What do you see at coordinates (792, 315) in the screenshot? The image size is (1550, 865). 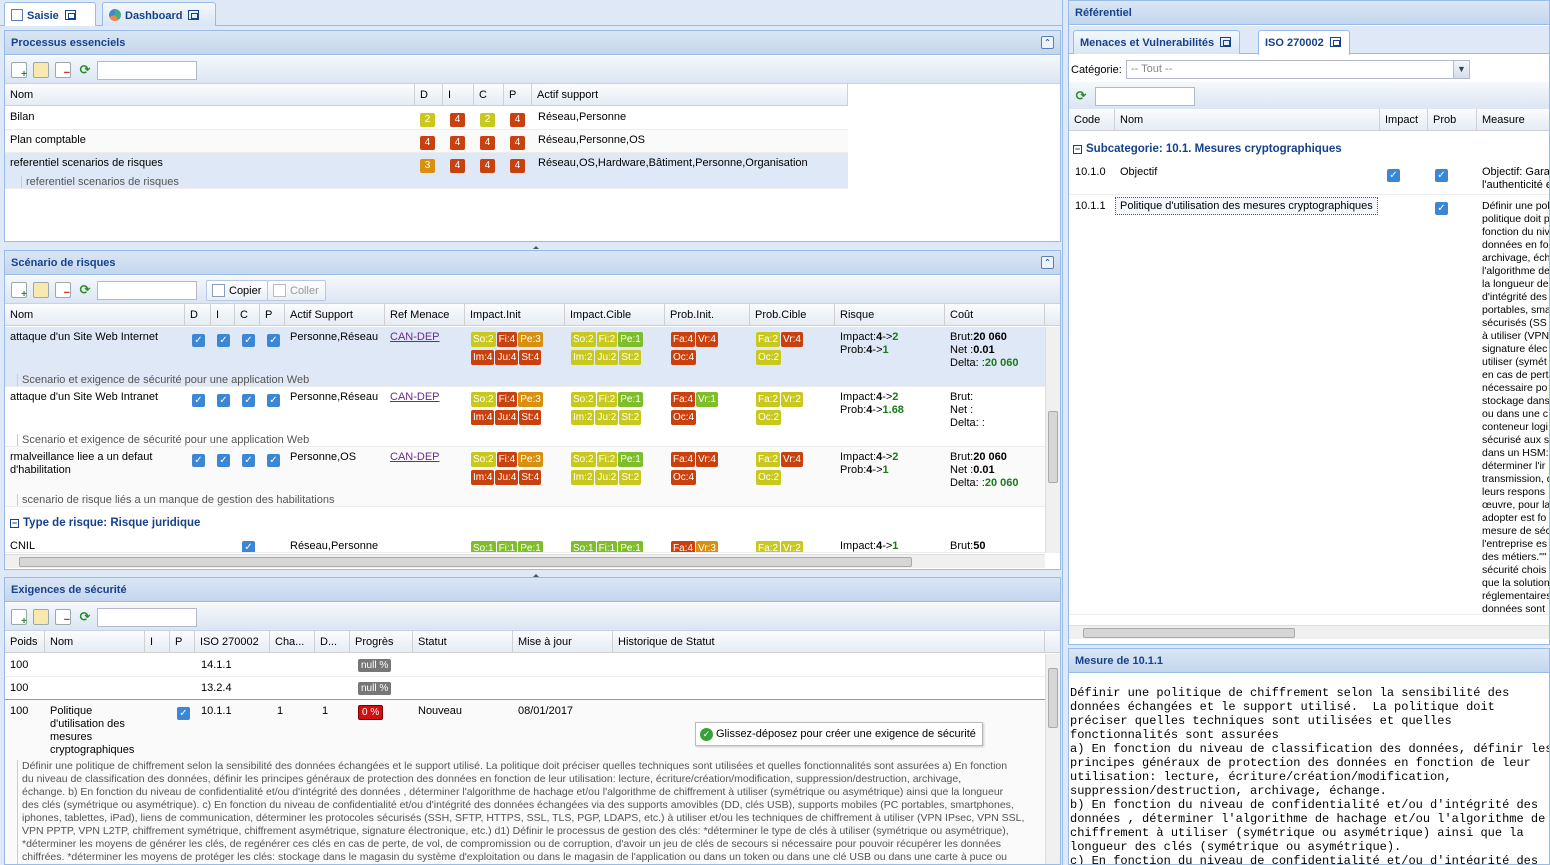 I see `col-prob-cible: Prob.Cible` at bounding box center [792, 315].